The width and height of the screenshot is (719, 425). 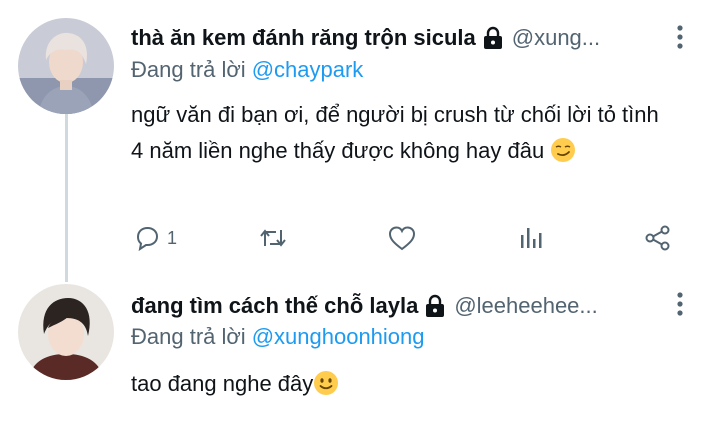 I want to click on retweet-button, so click(x=273, y=238).